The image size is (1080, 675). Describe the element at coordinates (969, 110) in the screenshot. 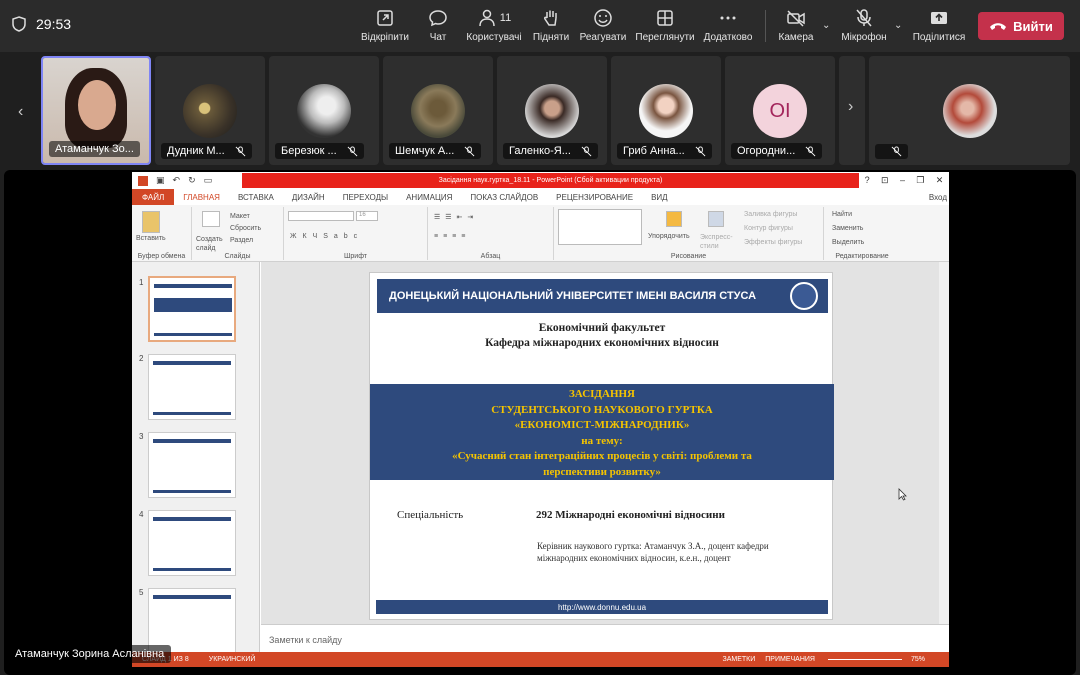

I see `participant-tile` at that location.